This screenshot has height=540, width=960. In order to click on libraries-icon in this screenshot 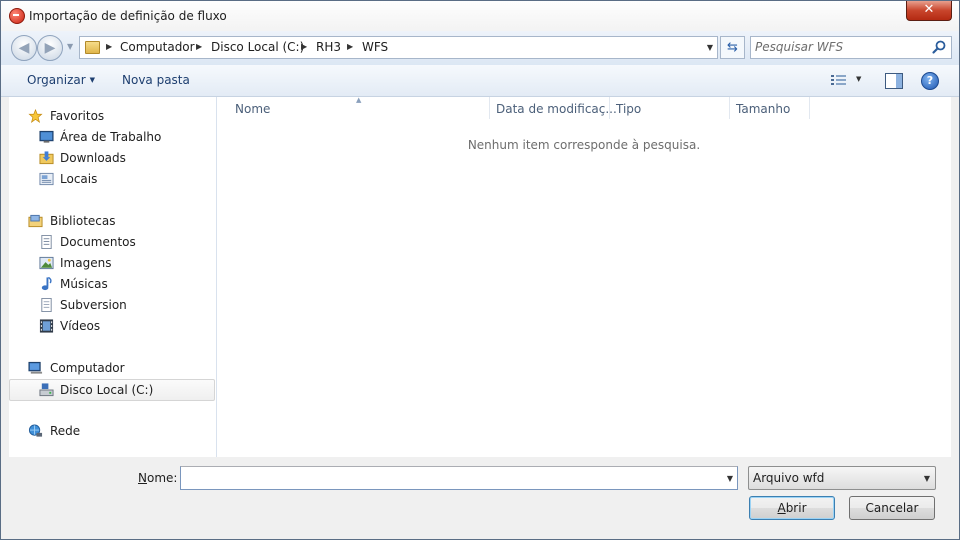, I will do `click(35, 221)`.